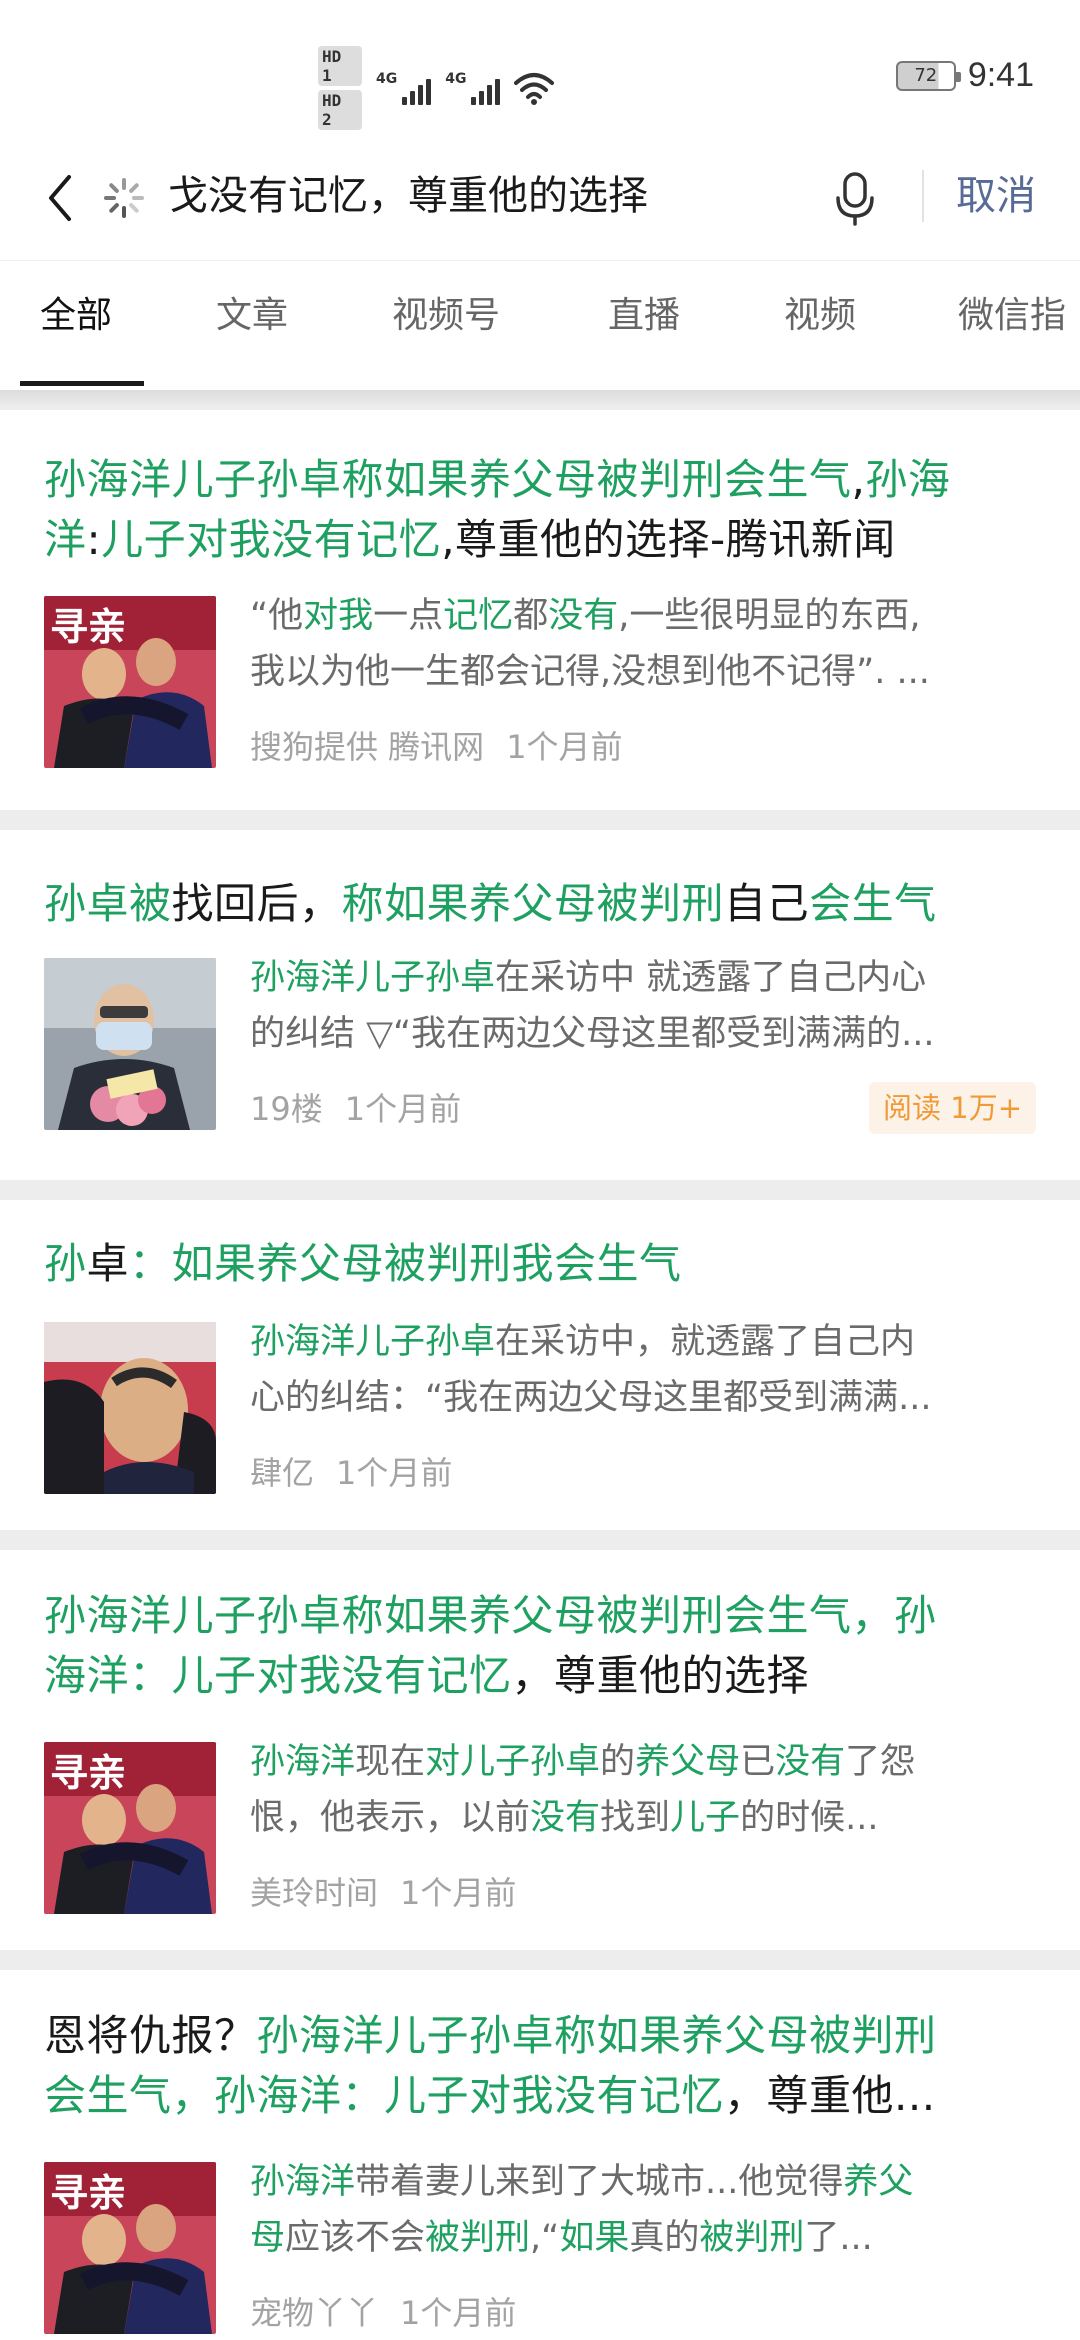  Describe the element at coordinates (635, 1818) in the screenshot. I see `text-segment: 找到` at that location.